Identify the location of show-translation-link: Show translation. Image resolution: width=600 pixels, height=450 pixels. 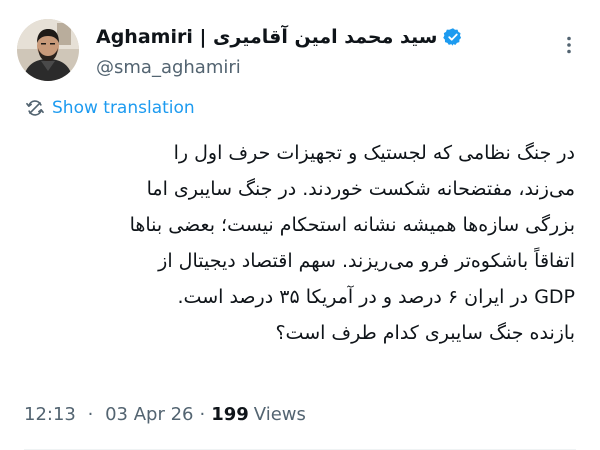
(109, 108).